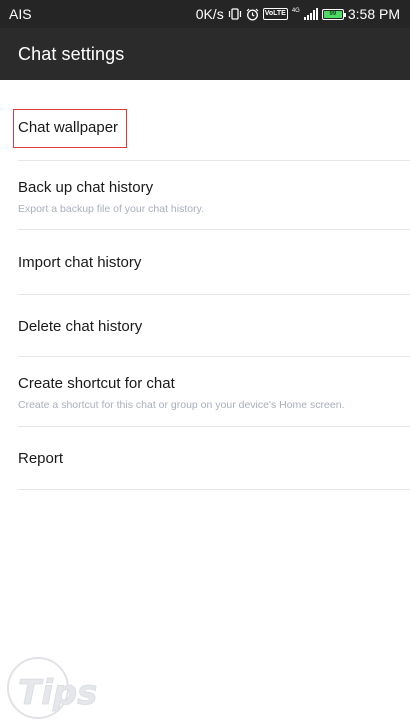  Describe the element at coordinates (205, 458) in the screenshot. I see `setting-report: Report` at that location.